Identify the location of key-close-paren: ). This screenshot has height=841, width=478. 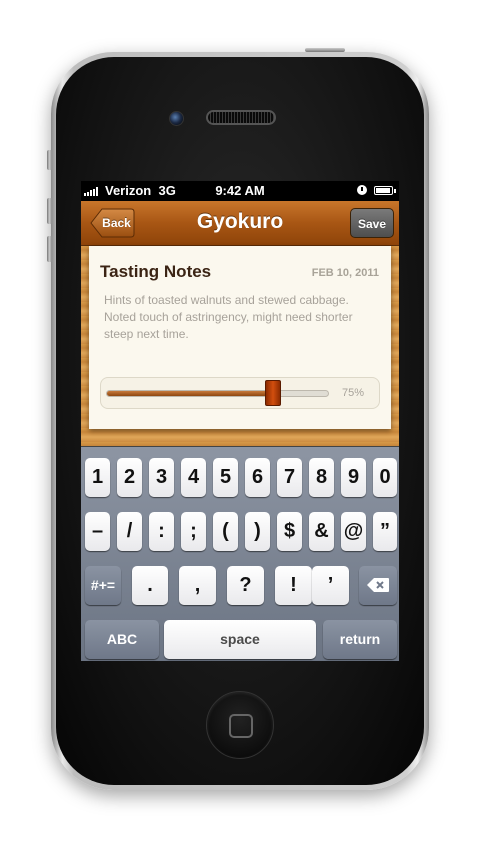
(257, 531).